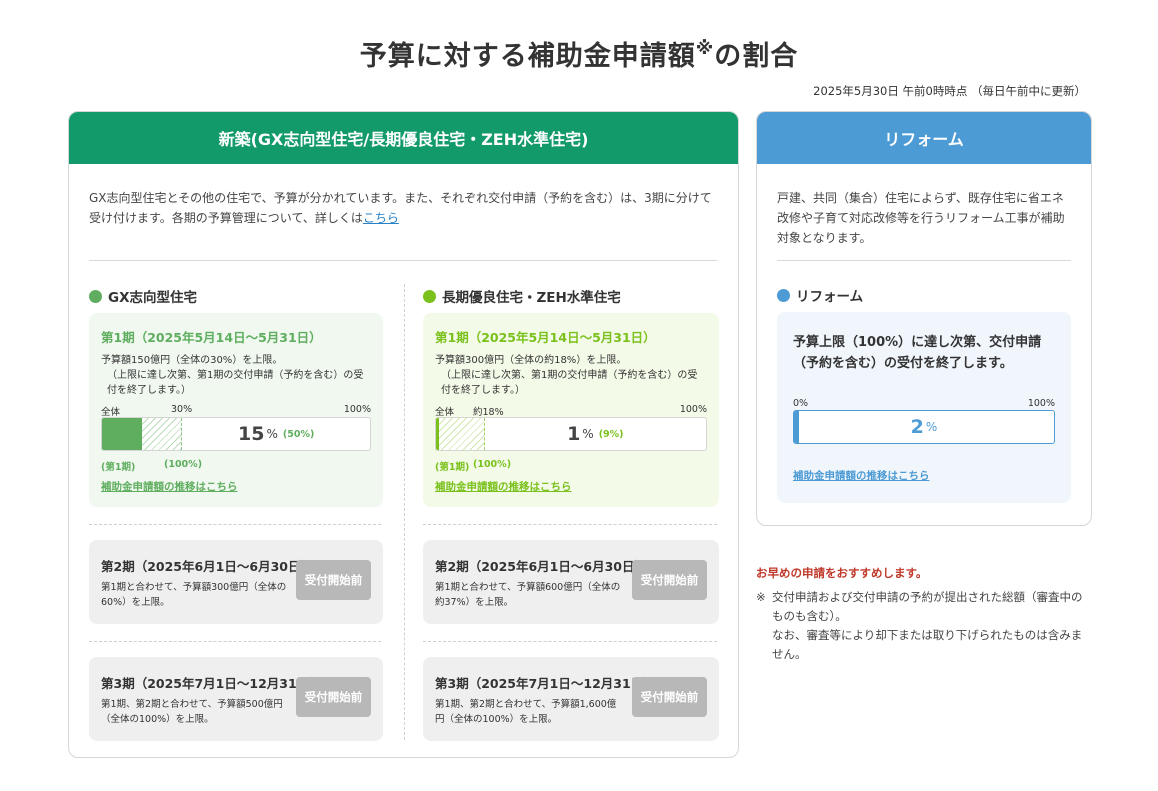 The width and height of the screenshot is (1158, 791). What do you see at coordinates (669, 697) in the screenshot?
I see `zeh-phase3-status-button: 受付開始前` at bounding box center [669, 697].